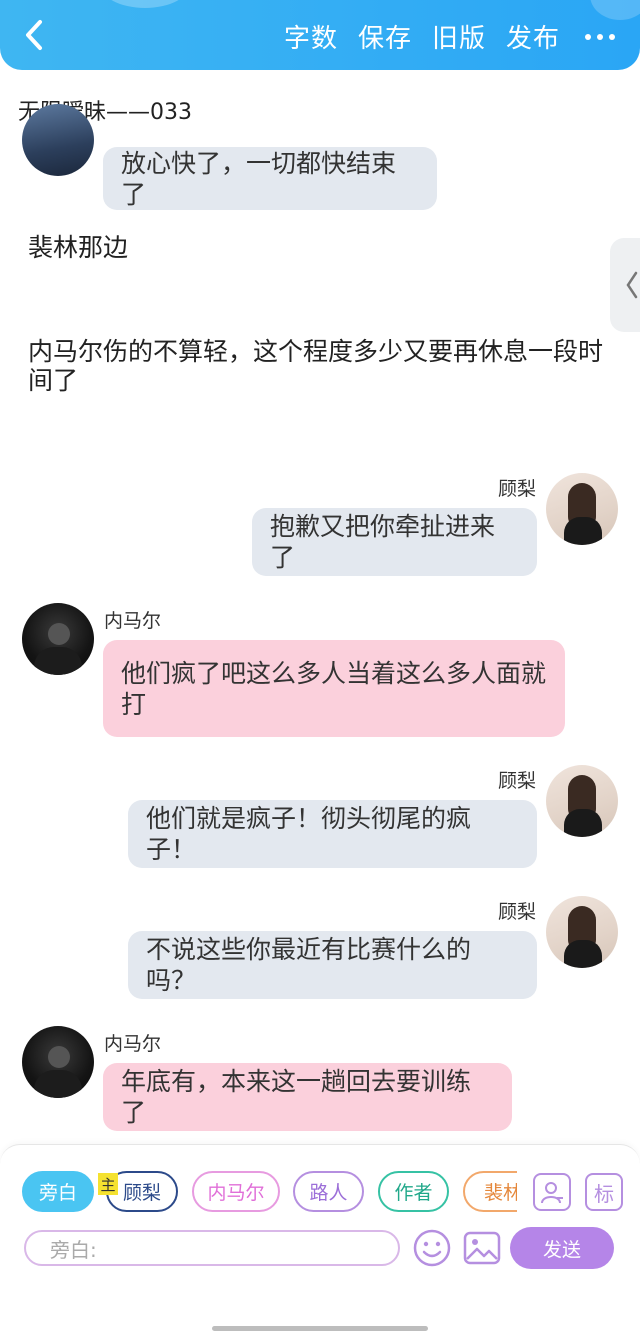 The image size is (640, 1344). What do you see at coordinates (212, 1248) in the screenshot?
I see `message-input: 旁白:` at bounding box center [212, 1248].